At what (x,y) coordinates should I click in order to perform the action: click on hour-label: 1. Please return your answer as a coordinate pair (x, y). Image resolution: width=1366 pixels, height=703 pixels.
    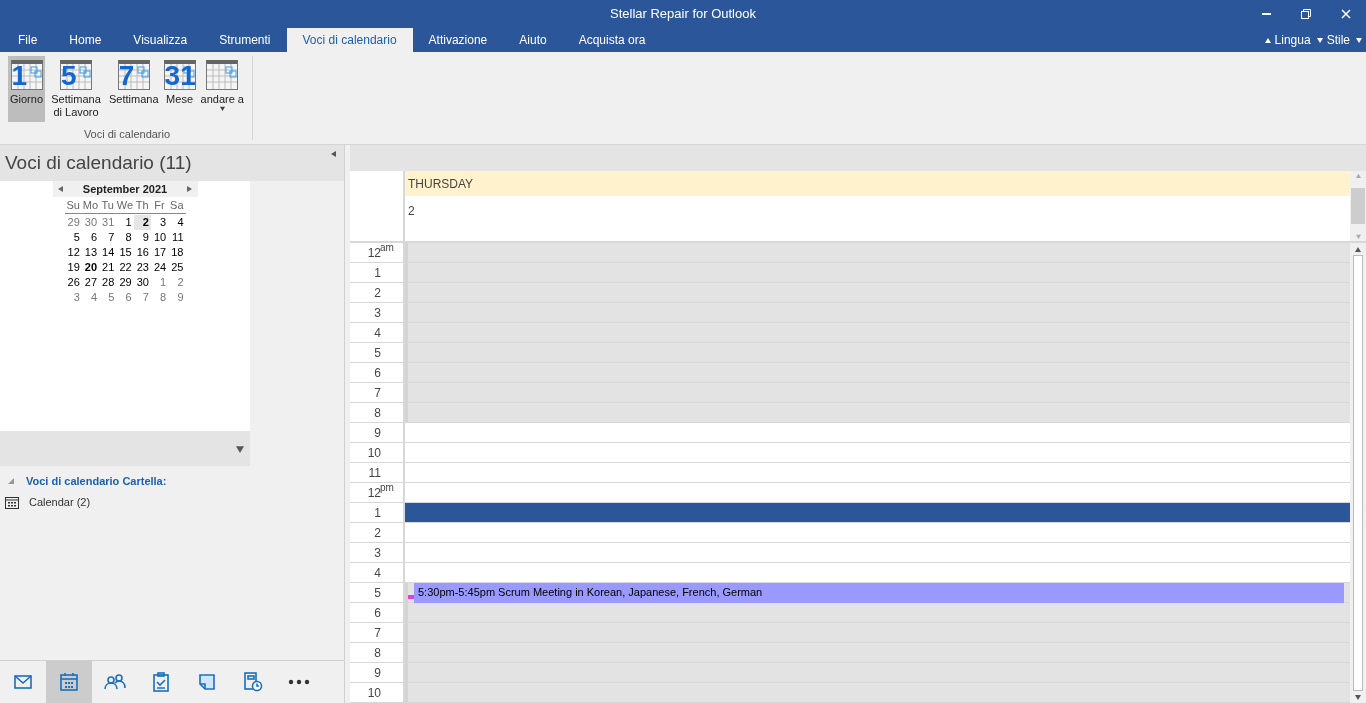
    Looking at the image, I should click on (377, 272).